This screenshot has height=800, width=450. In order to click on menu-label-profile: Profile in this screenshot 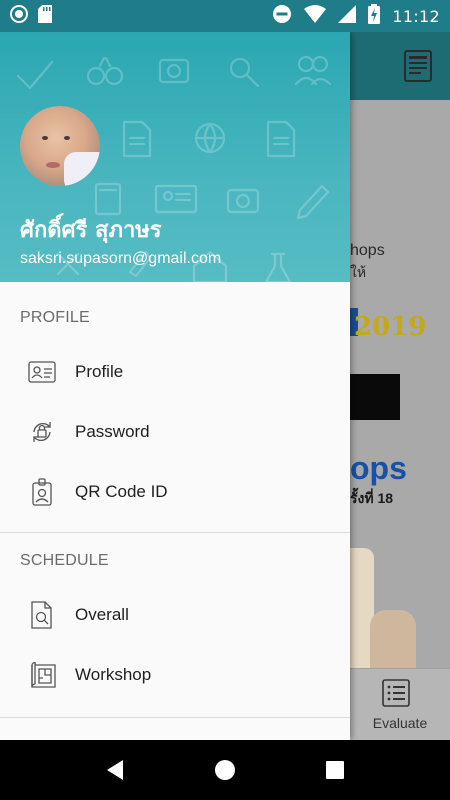, I will do `click(99, 371)`.